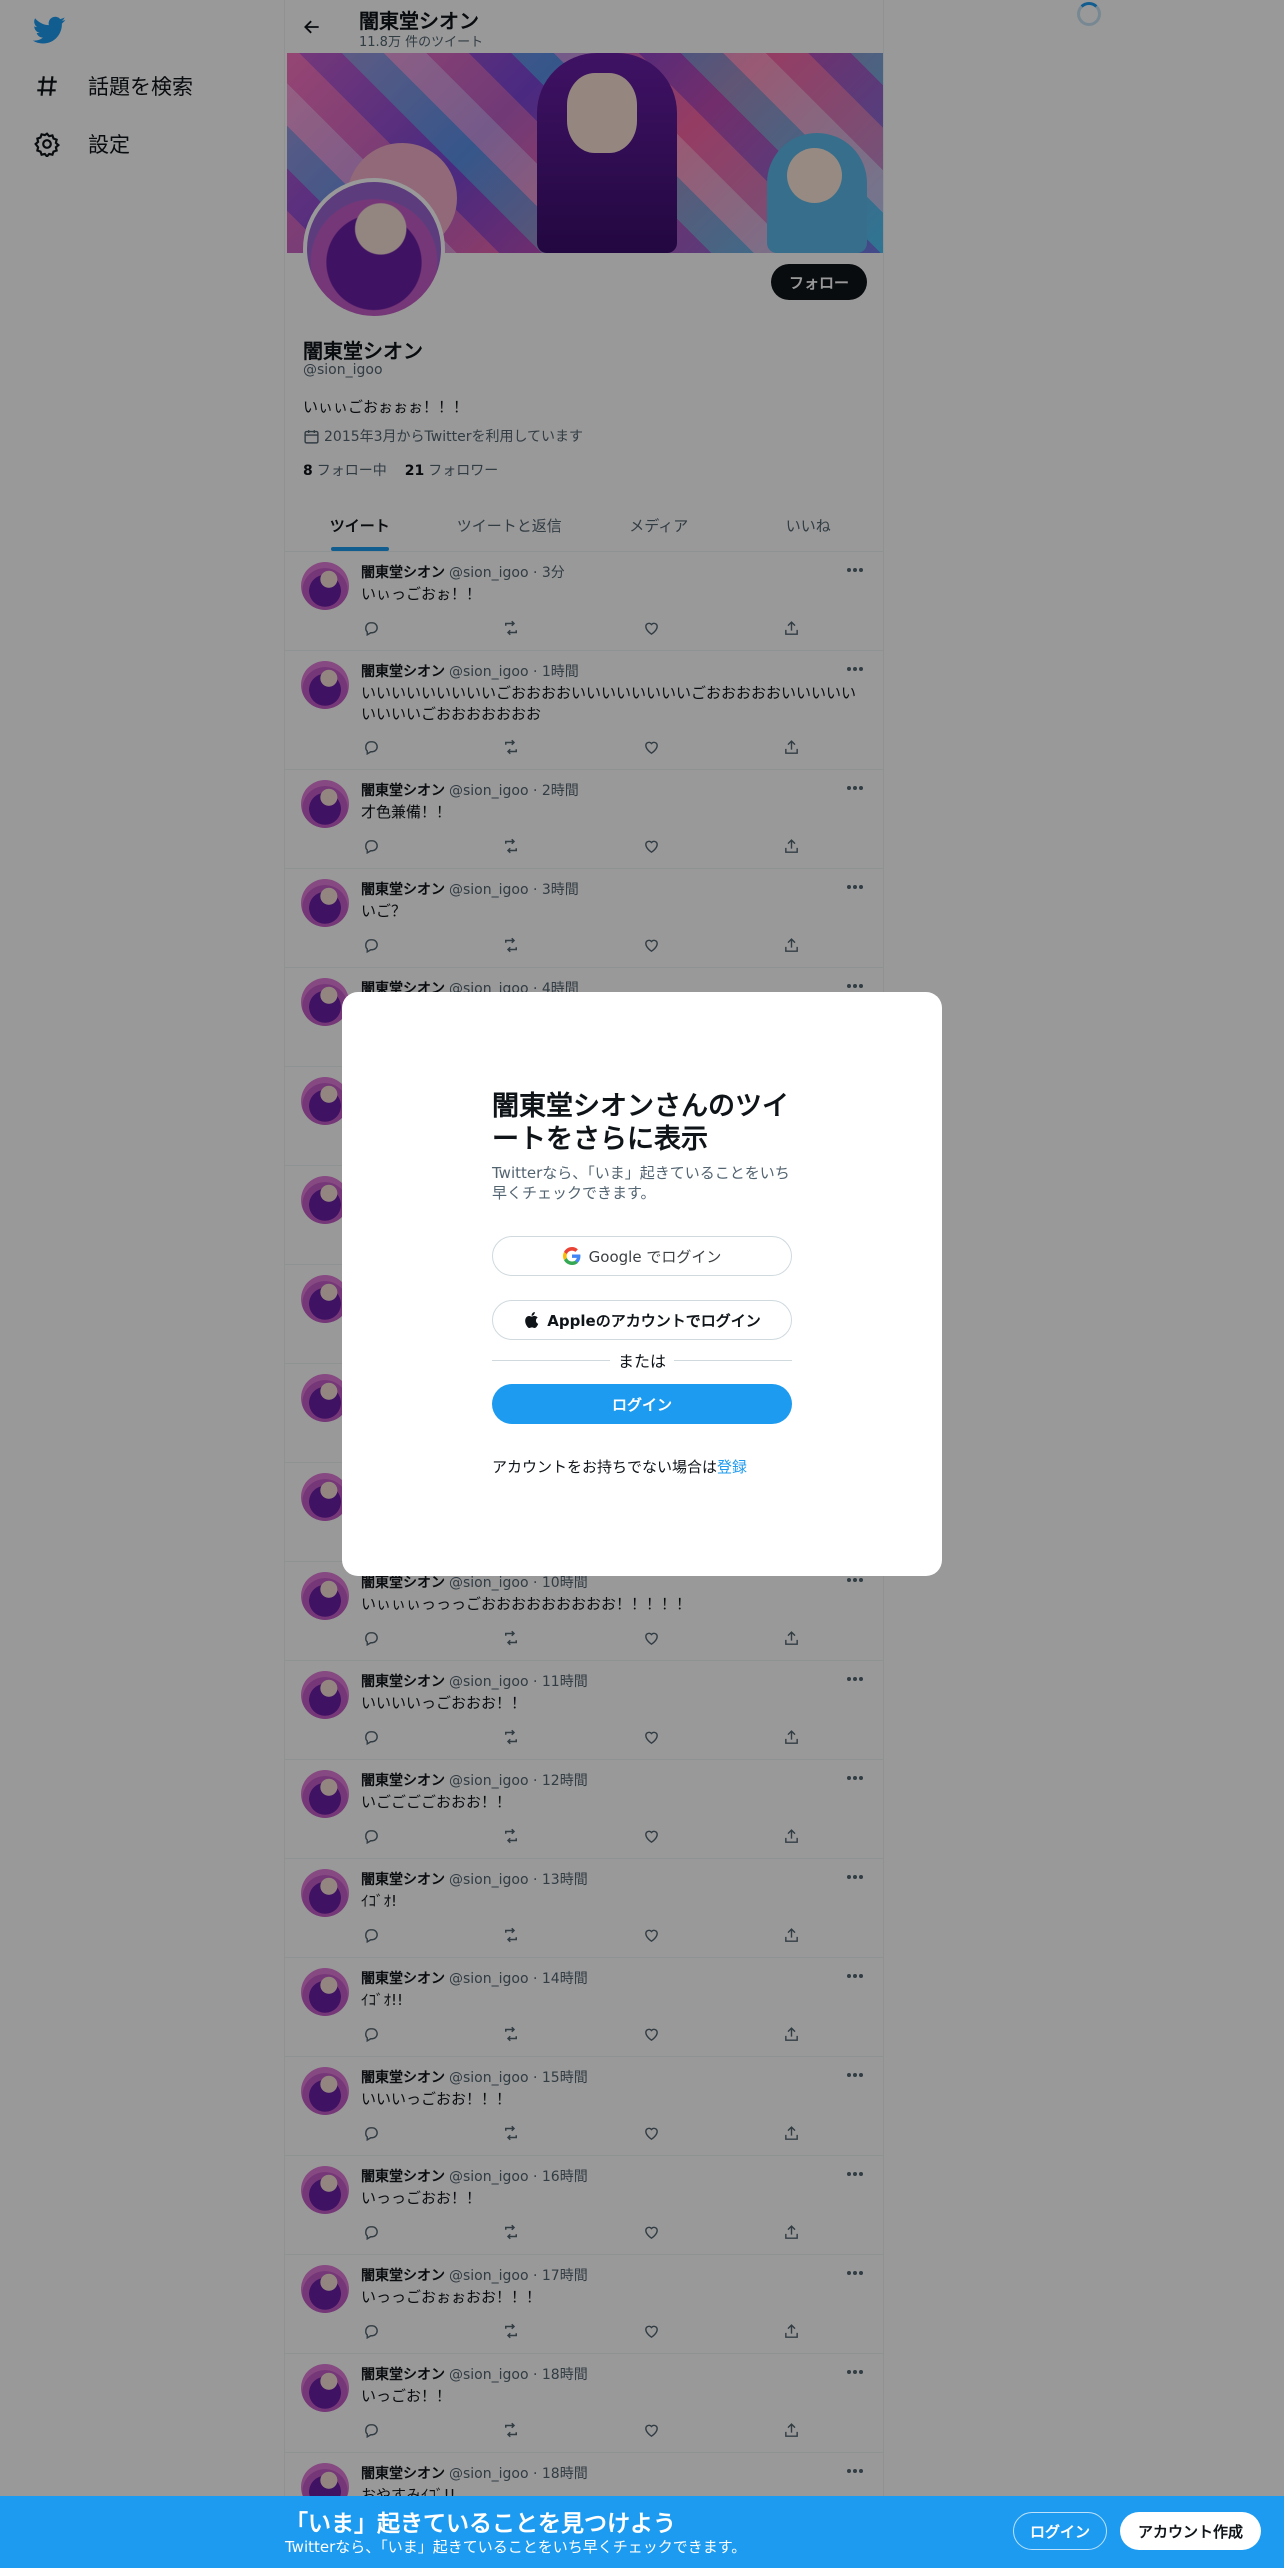 This screenshot has height=2568, width=1284. What do you see at coordinates (531, 1320) in the screenshot?
I see `apple-icon` at bounding box center [531, 1320].